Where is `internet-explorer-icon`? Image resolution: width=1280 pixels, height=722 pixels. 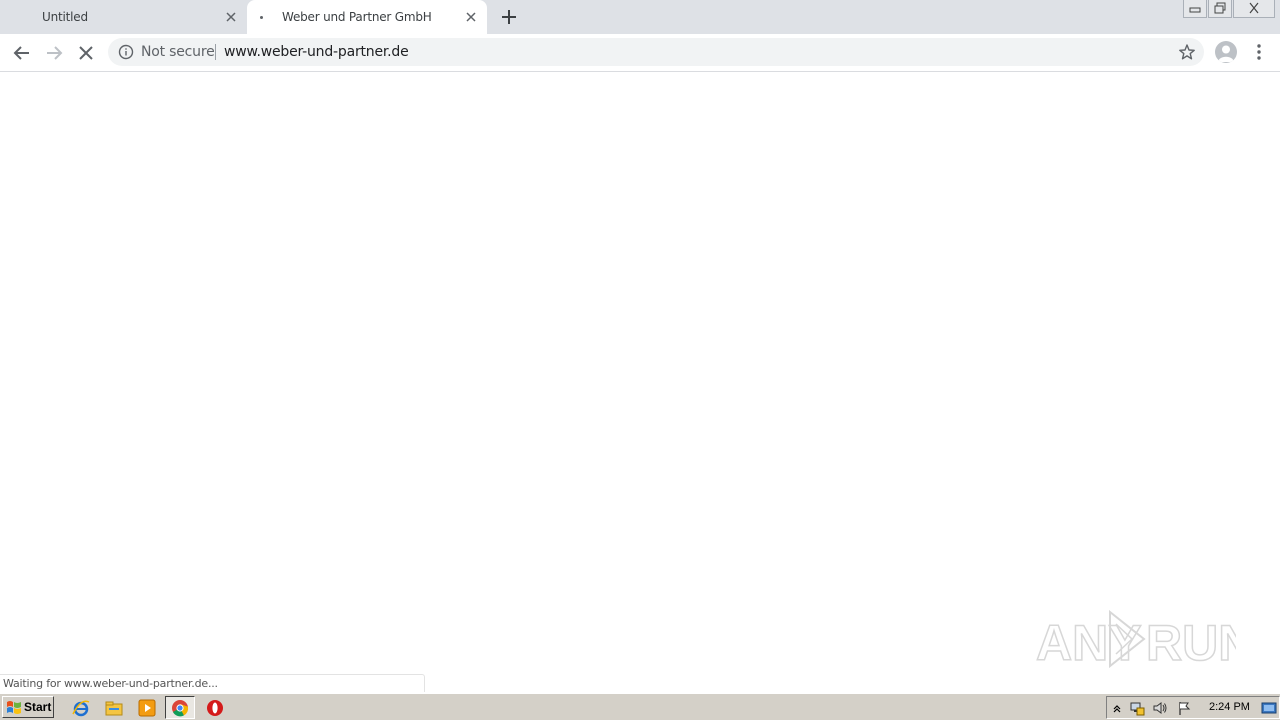
internet-explorer-icon is located at coordinates (81, 708).